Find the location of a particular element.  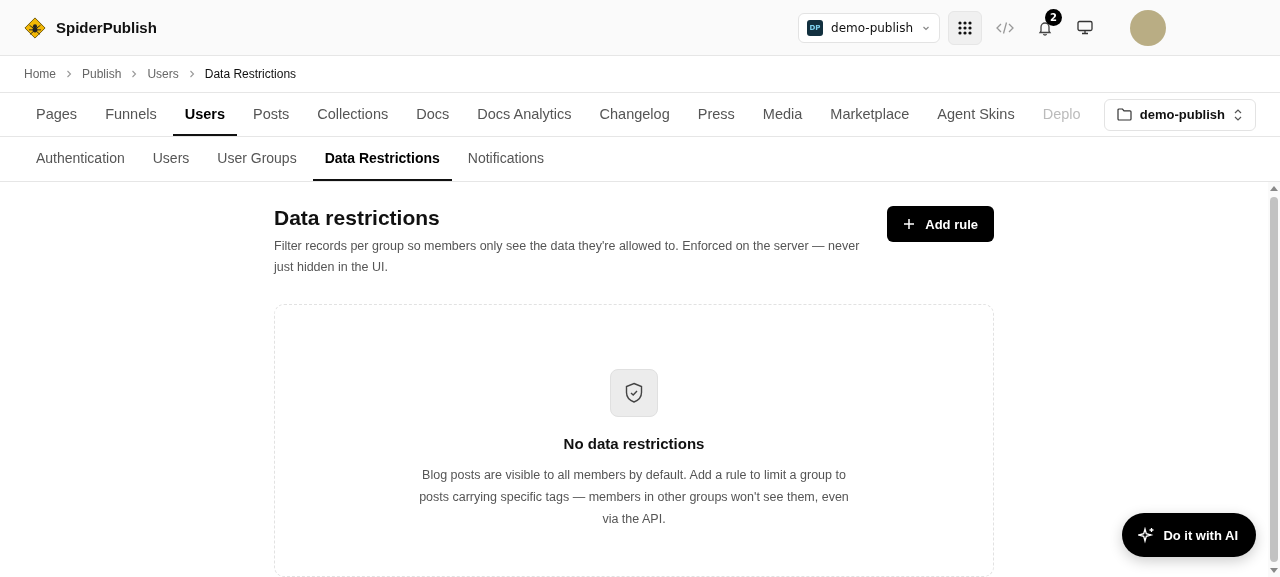

sub-tab: Authentication is located at coordinates (80, 159).